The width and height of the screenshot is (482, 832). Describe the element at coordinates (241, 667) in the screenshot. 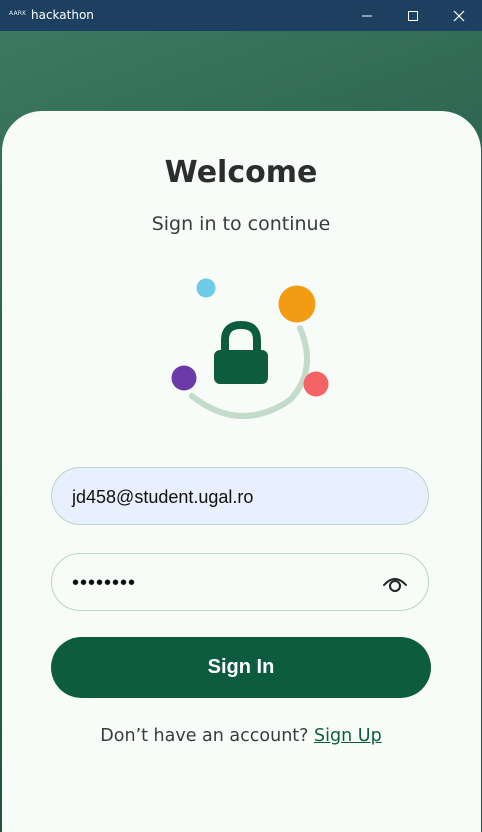

I see `sign-in-button: Sign In` at that location.